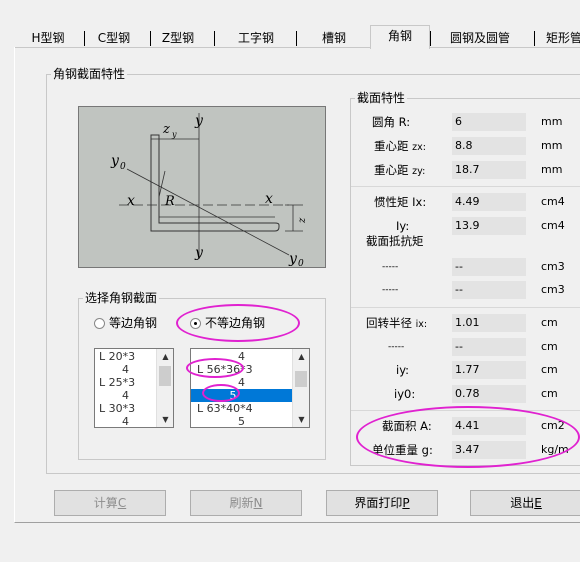  What do you see at coordinates (555, 449) in the screenshot?
I see `prop-unit: kg/m` at bounding box center [555, 449].